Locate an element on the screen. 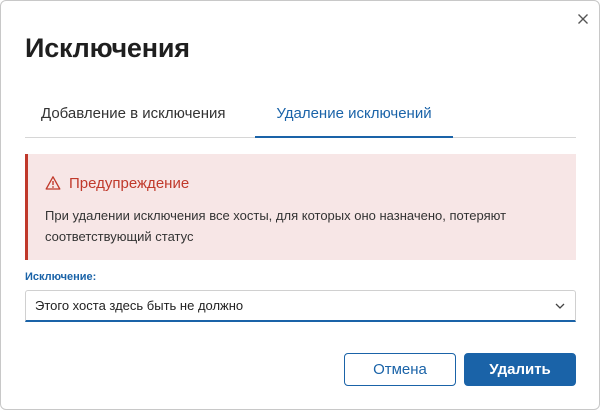 Image resolution: width=600 pixels, height=410 pixels. cancel-button: Отмена is located at coordinates (400, 369).